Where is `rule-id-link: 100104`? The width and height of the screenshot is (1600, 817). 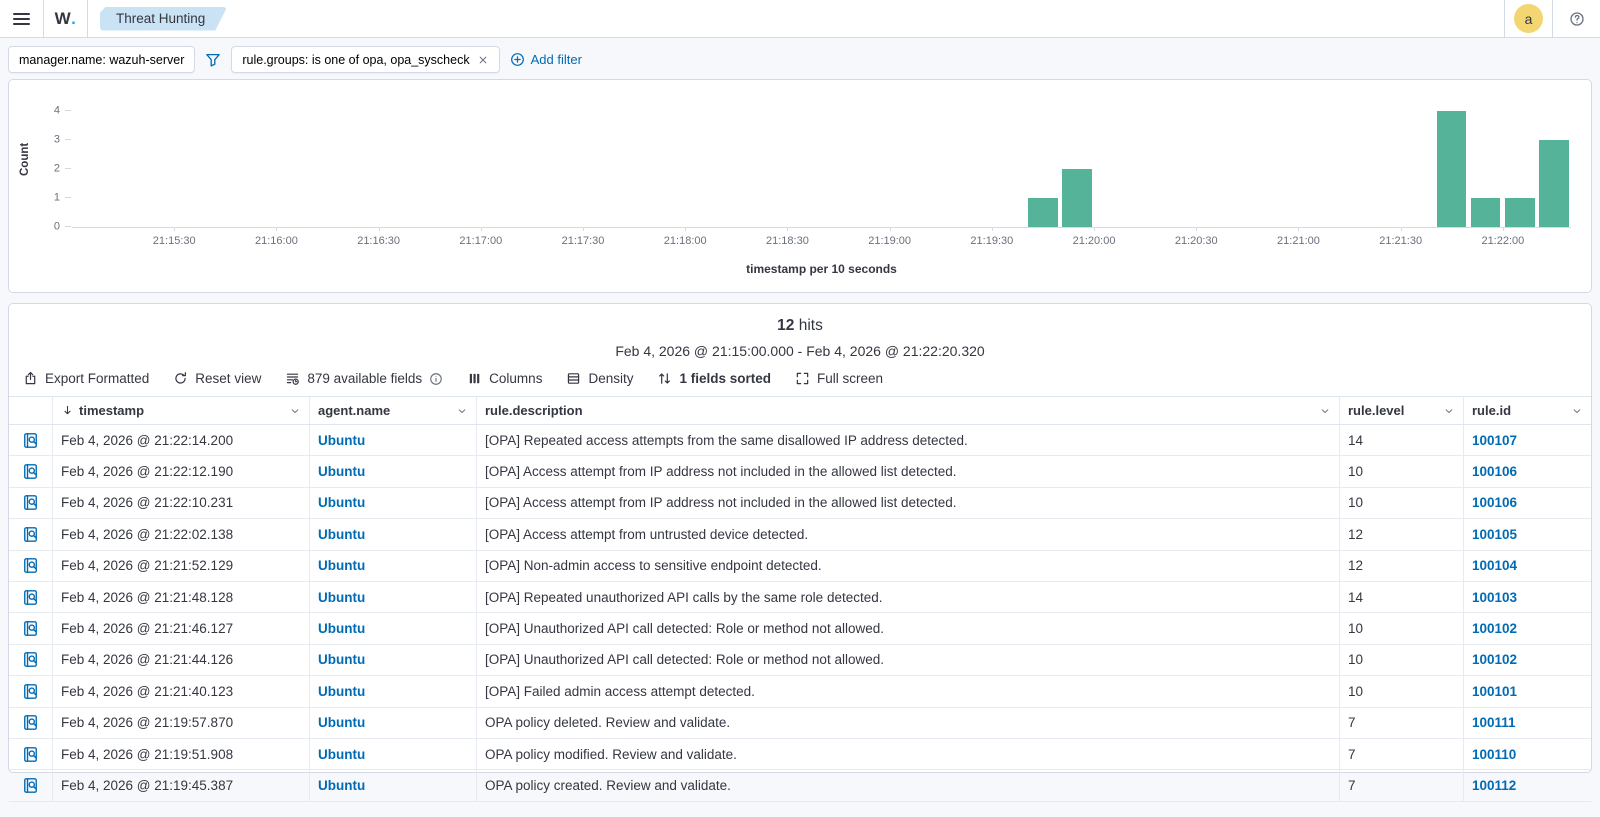
rule-id-link: 100104 is located at coordinates (1494, 565).